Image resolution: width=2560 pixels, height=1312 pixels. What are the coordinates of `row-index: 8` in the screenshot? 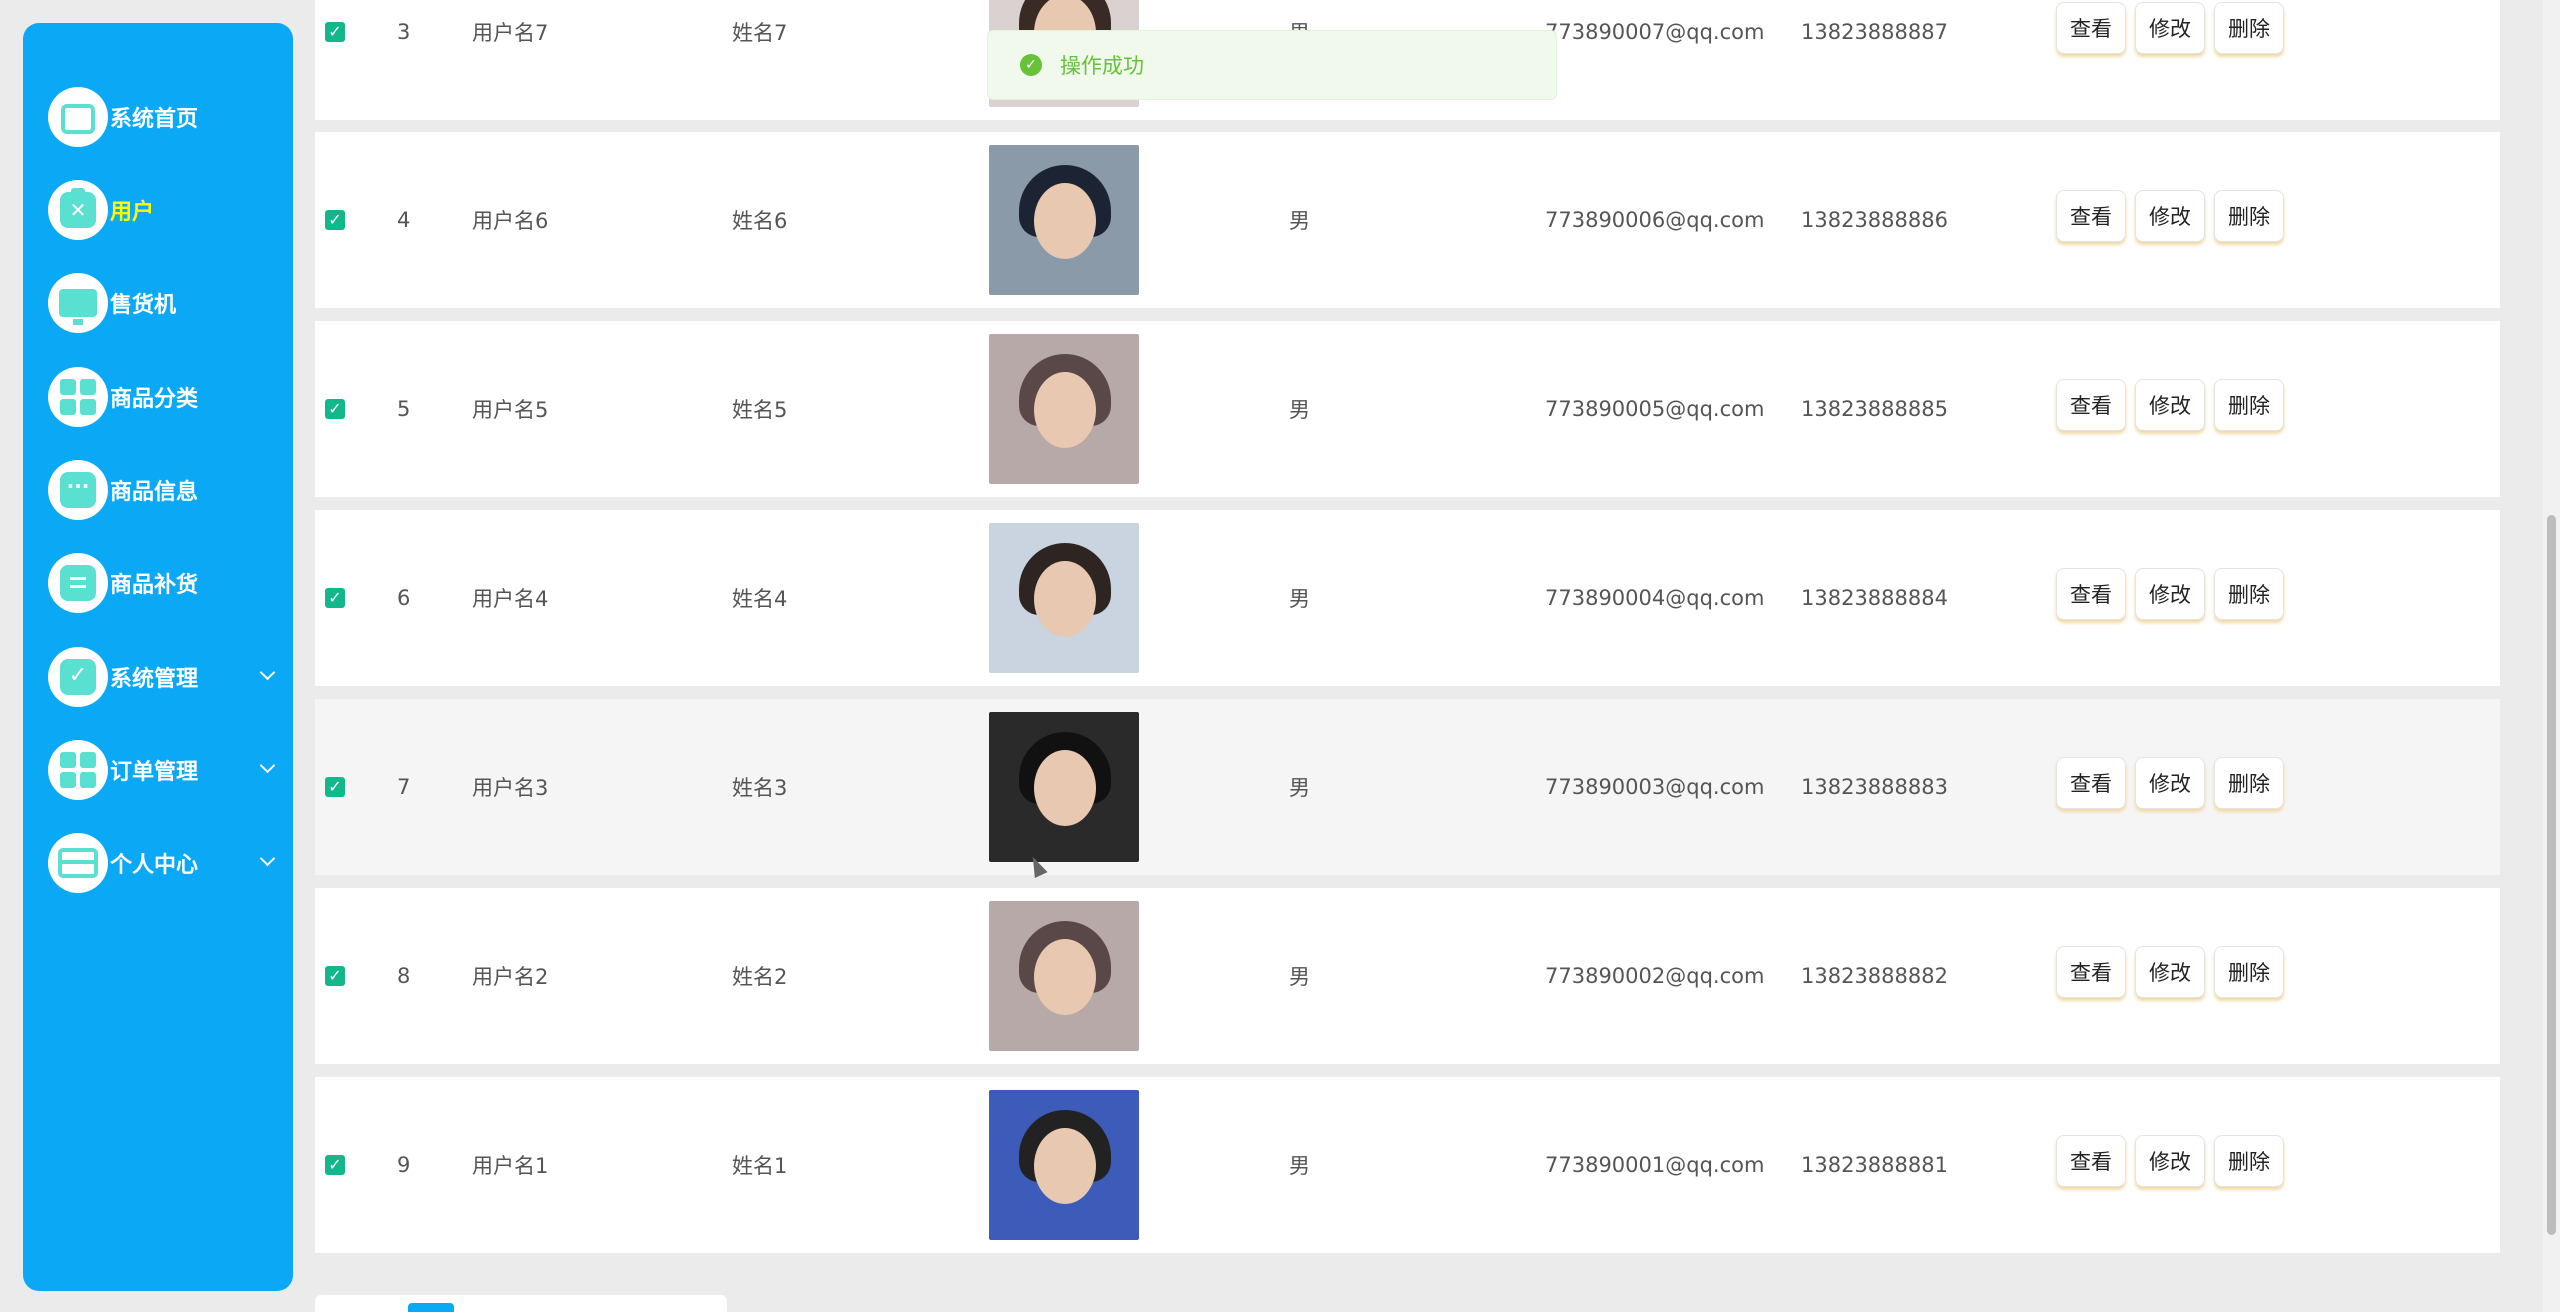 It's located at (404, 976).